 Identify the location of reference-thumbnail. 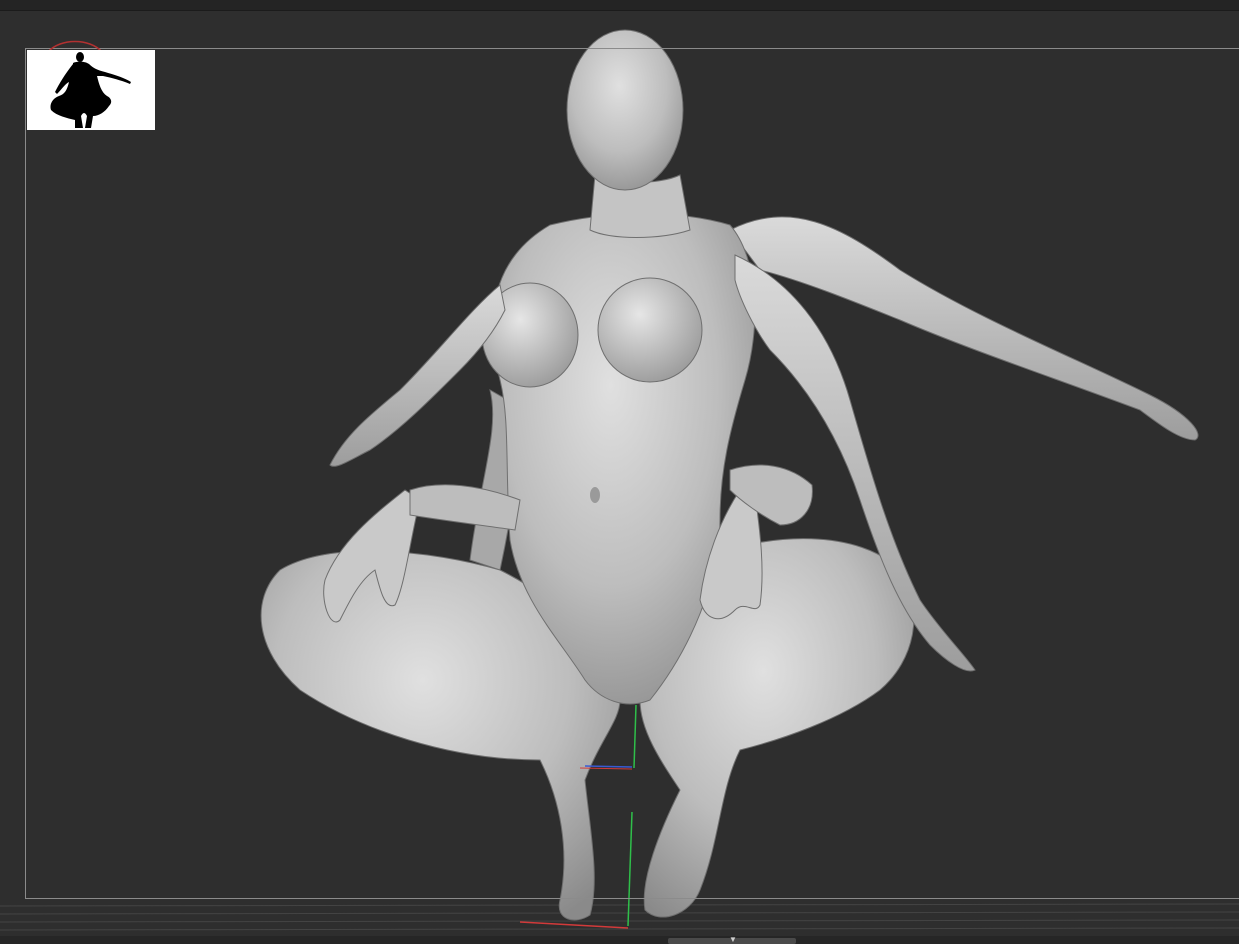
(91, 90).